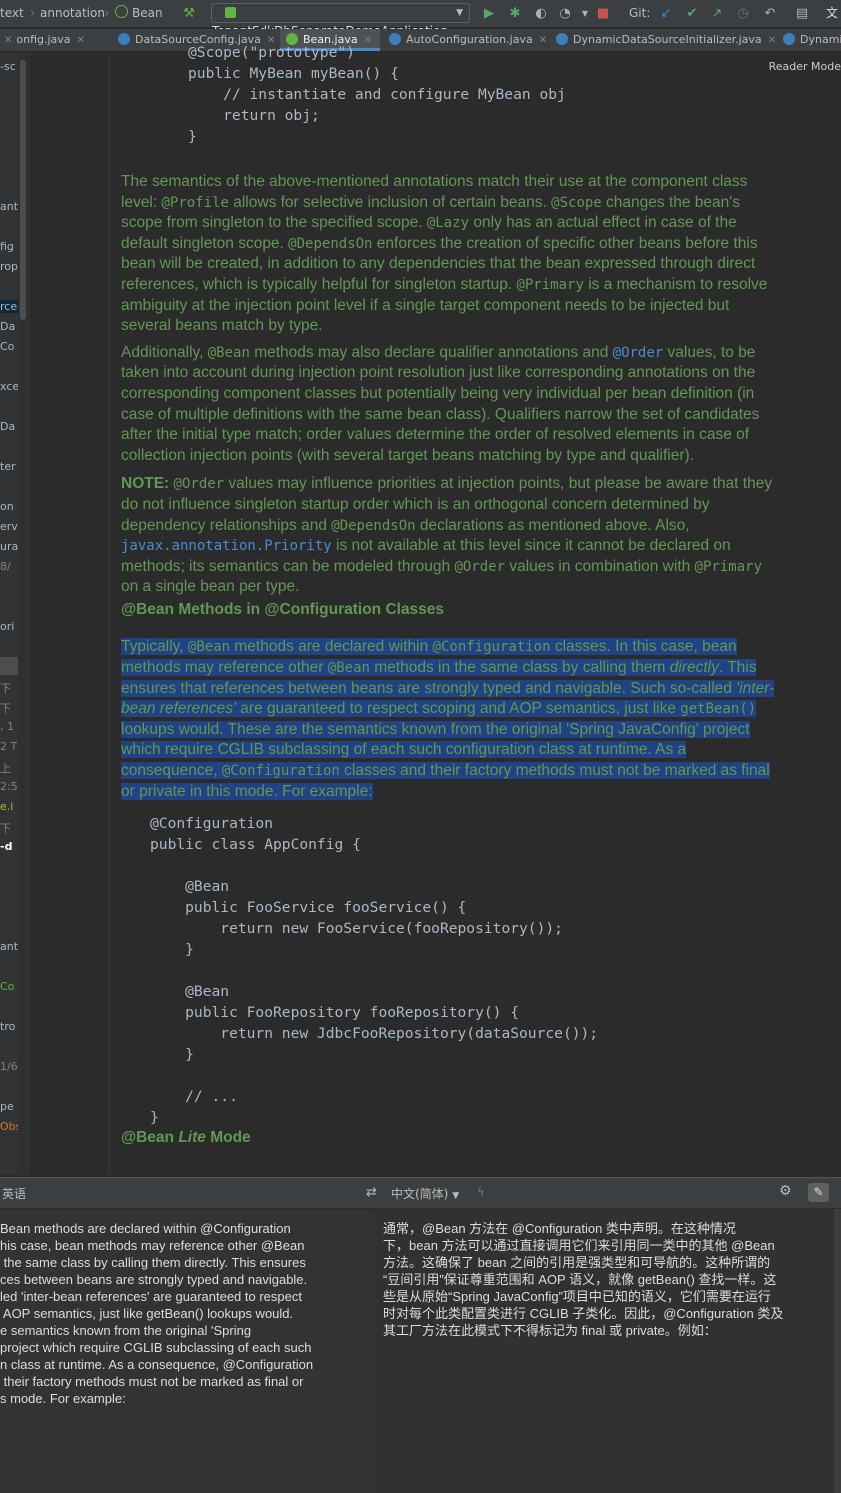  What do you see at coordinates (692, 13) in the screenshot?
I see `git-commit-icon: ✔` at bounding box center [692, 13].